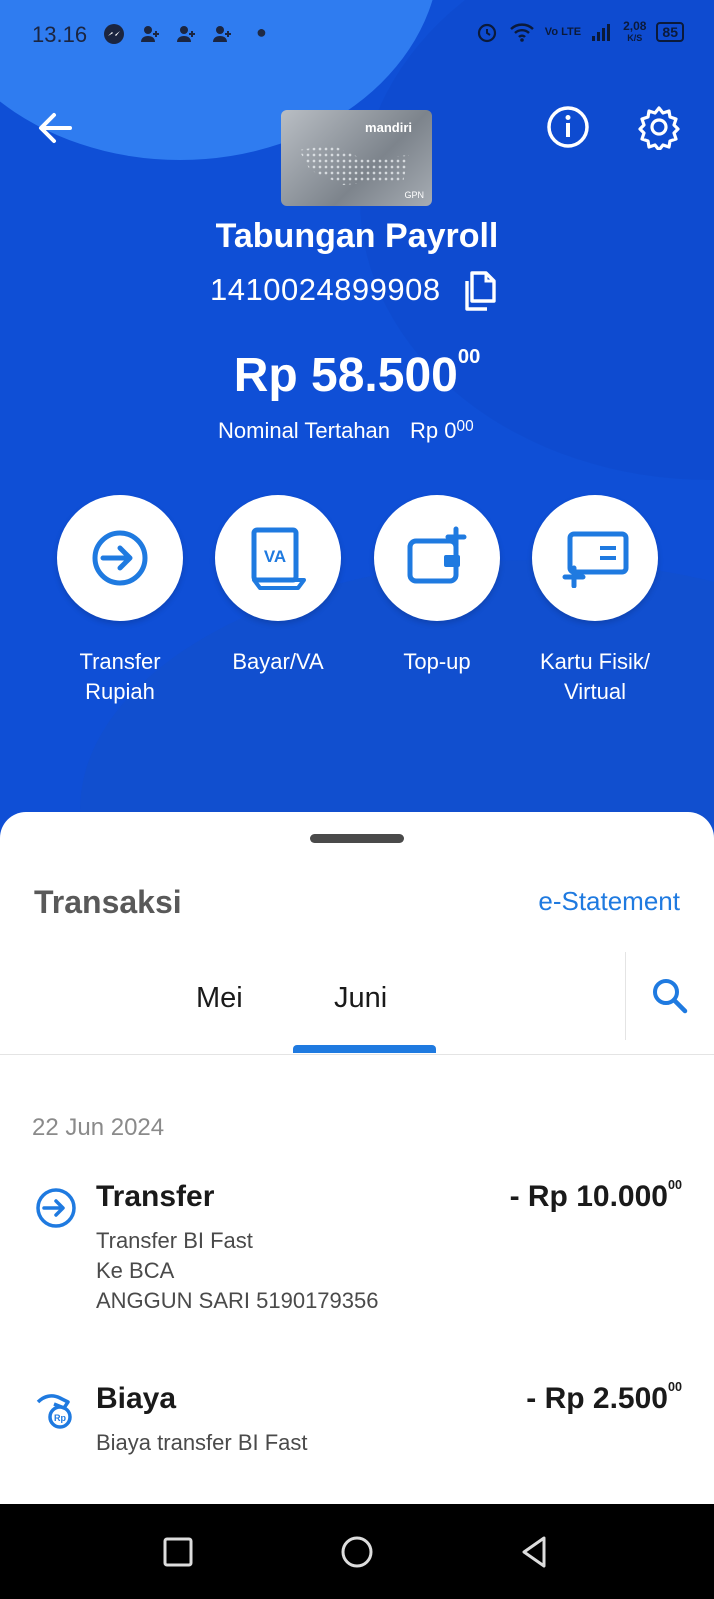 The width and height of the screenshot is (714, 1599). Describe the element at coordinates (56, 1208) in the screenshot. I see `transfer-out-icon` at that location.